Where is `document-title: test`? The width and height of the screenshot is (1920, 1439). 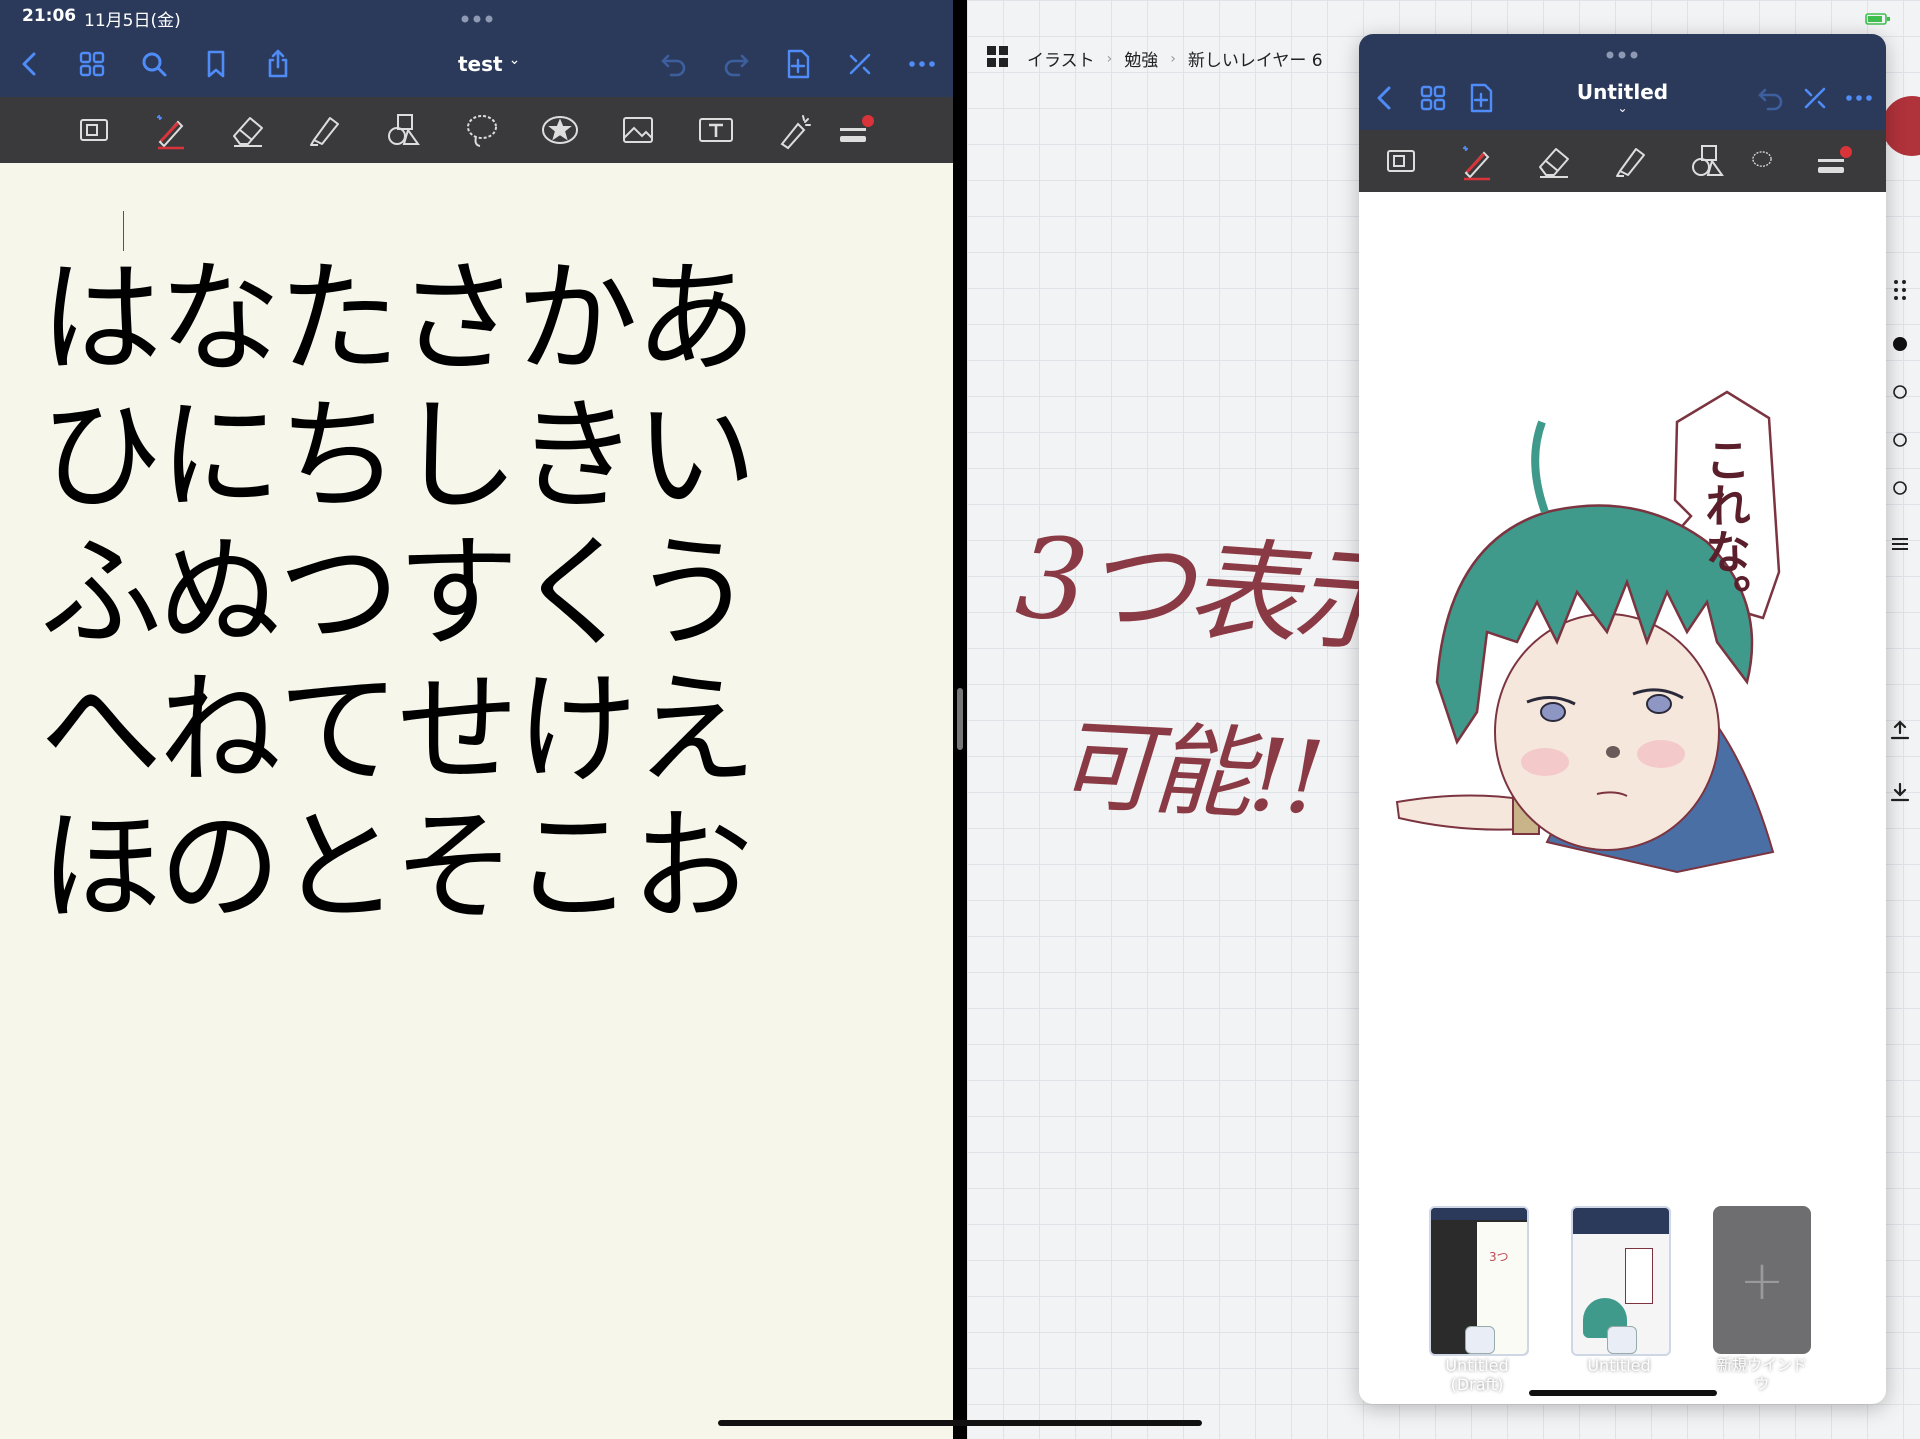
document-title: test is located at coordinates (480, 64).